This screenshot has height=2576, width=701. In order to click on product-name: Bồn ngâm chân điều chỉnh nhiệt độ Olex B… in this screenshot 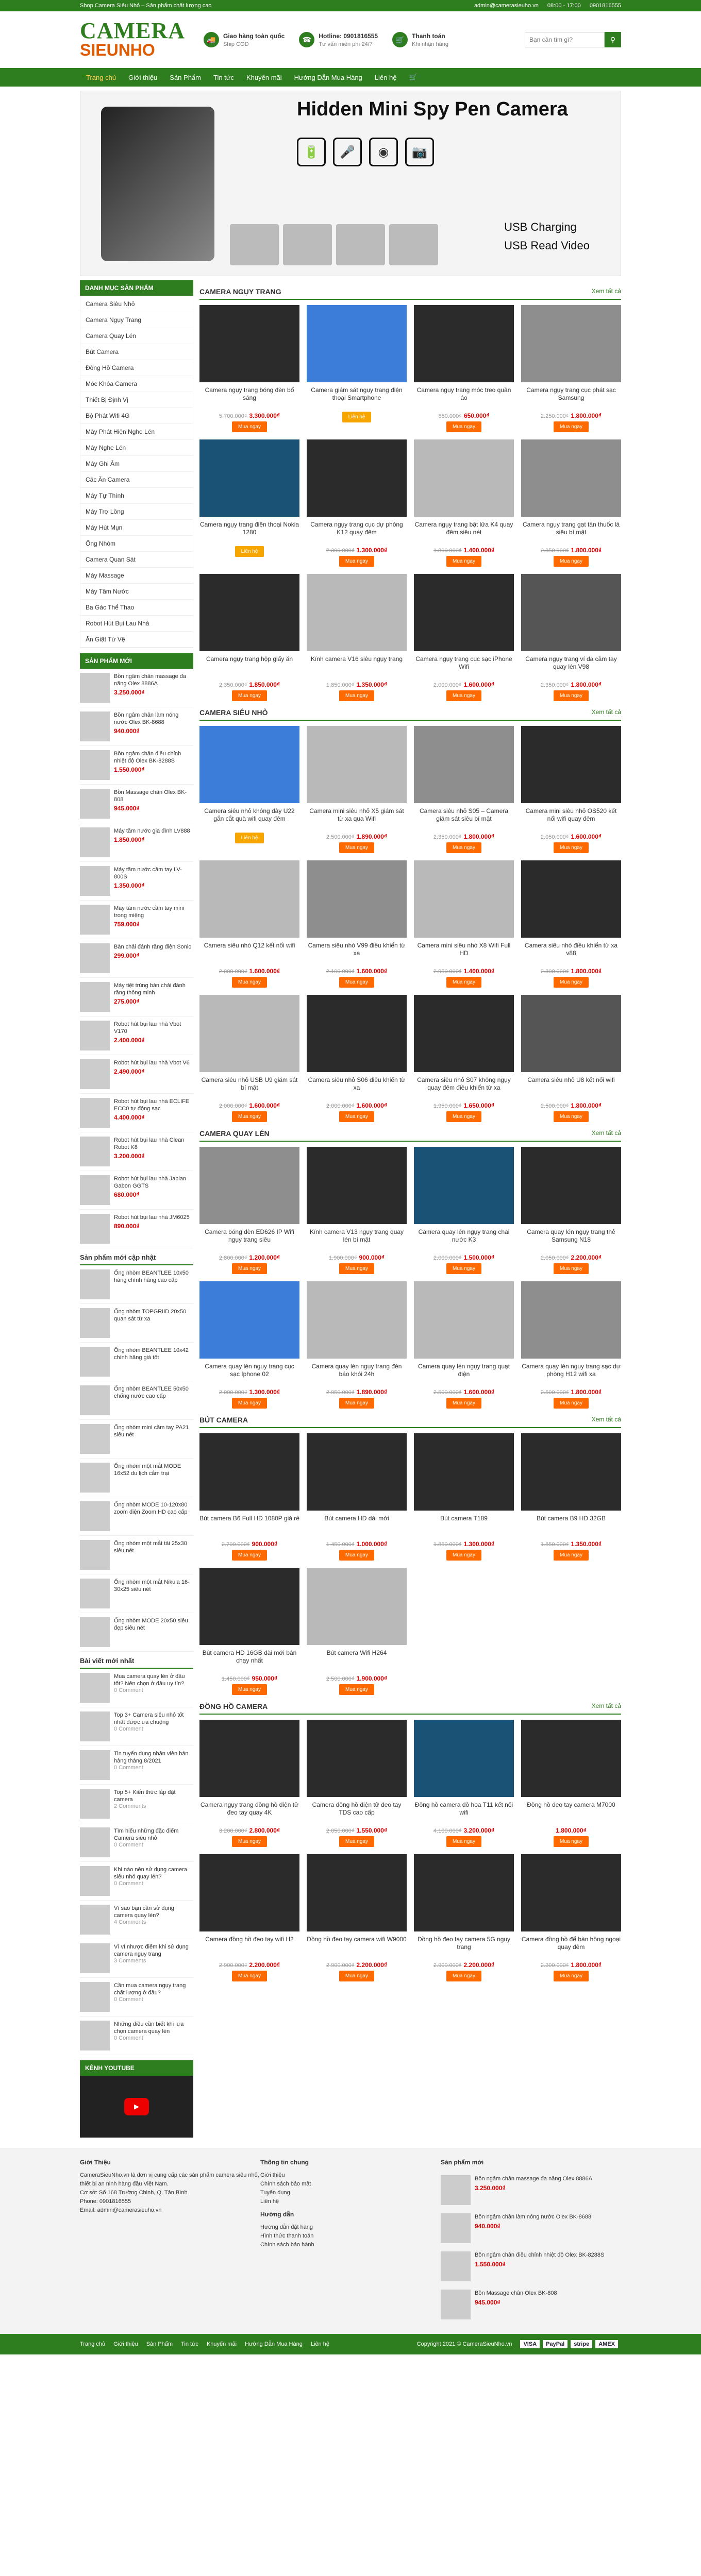, I will do `click(153, 757)`.